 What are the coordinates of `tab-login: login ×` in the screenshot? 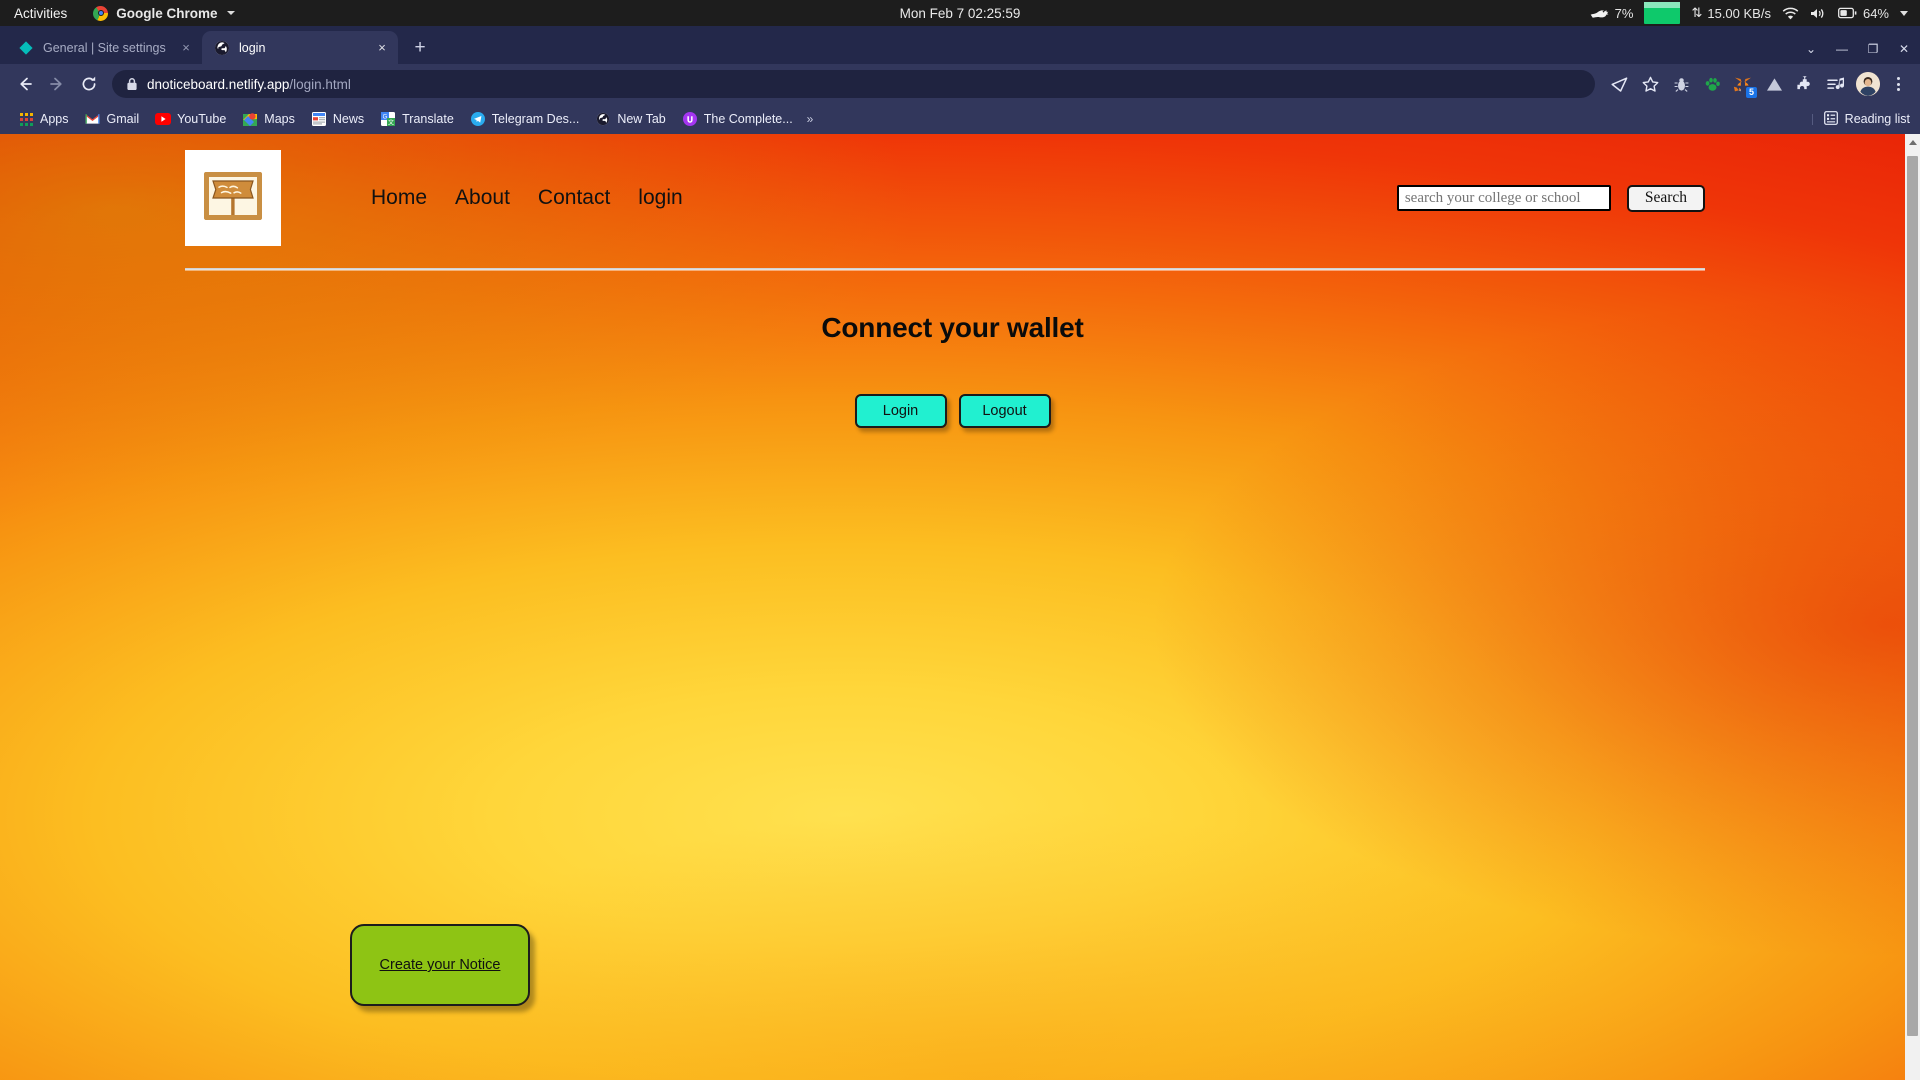 It's located at (300, 47).